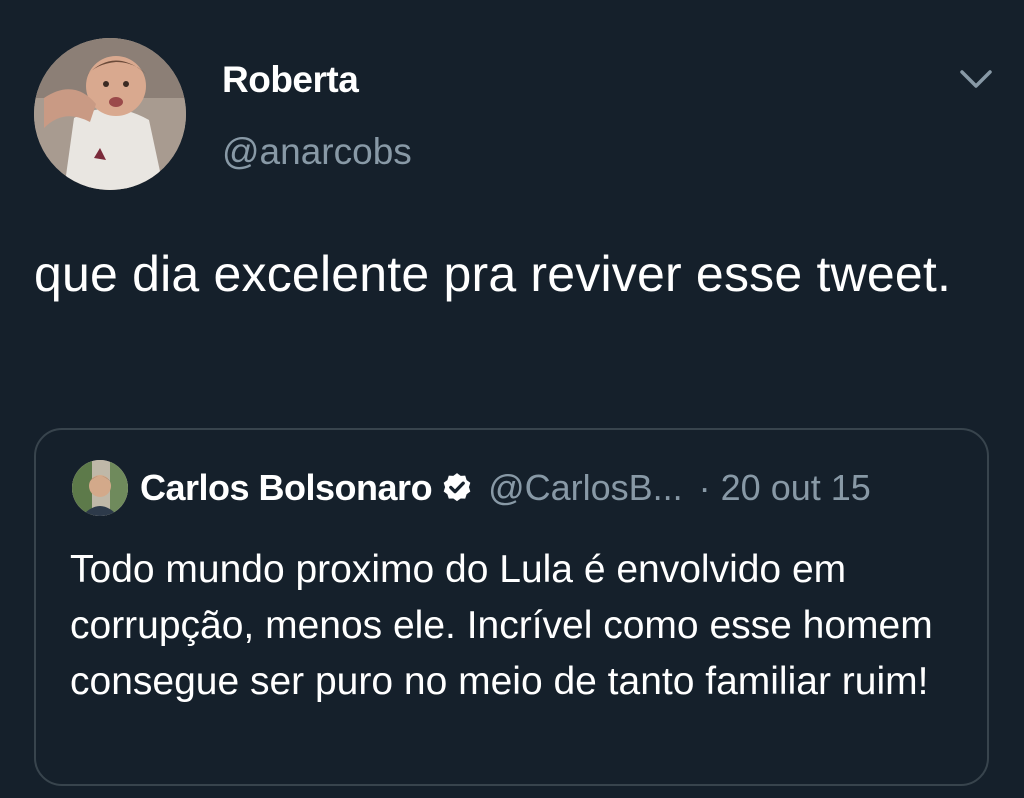  What do you see at coordinates (457, 487) in the screenshot?
I see `verified-badge-icon` at bounding box center [457, 487].